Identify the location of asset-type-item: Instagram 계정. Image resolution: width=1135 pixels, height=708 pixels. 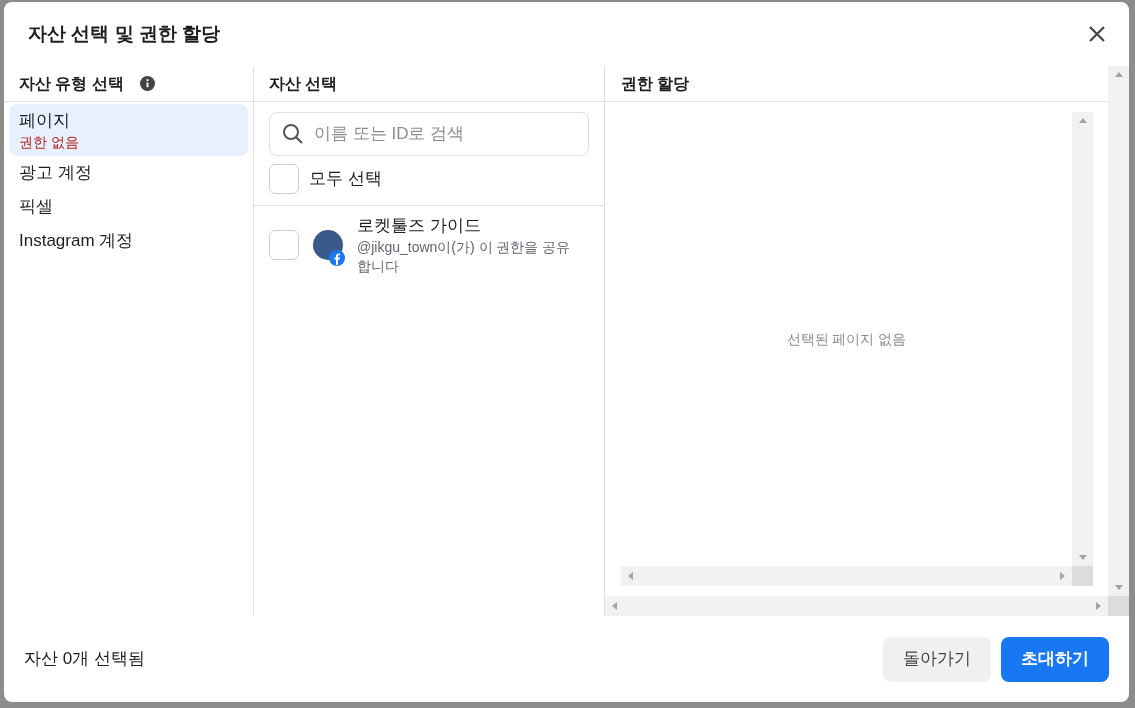
(128, 241).